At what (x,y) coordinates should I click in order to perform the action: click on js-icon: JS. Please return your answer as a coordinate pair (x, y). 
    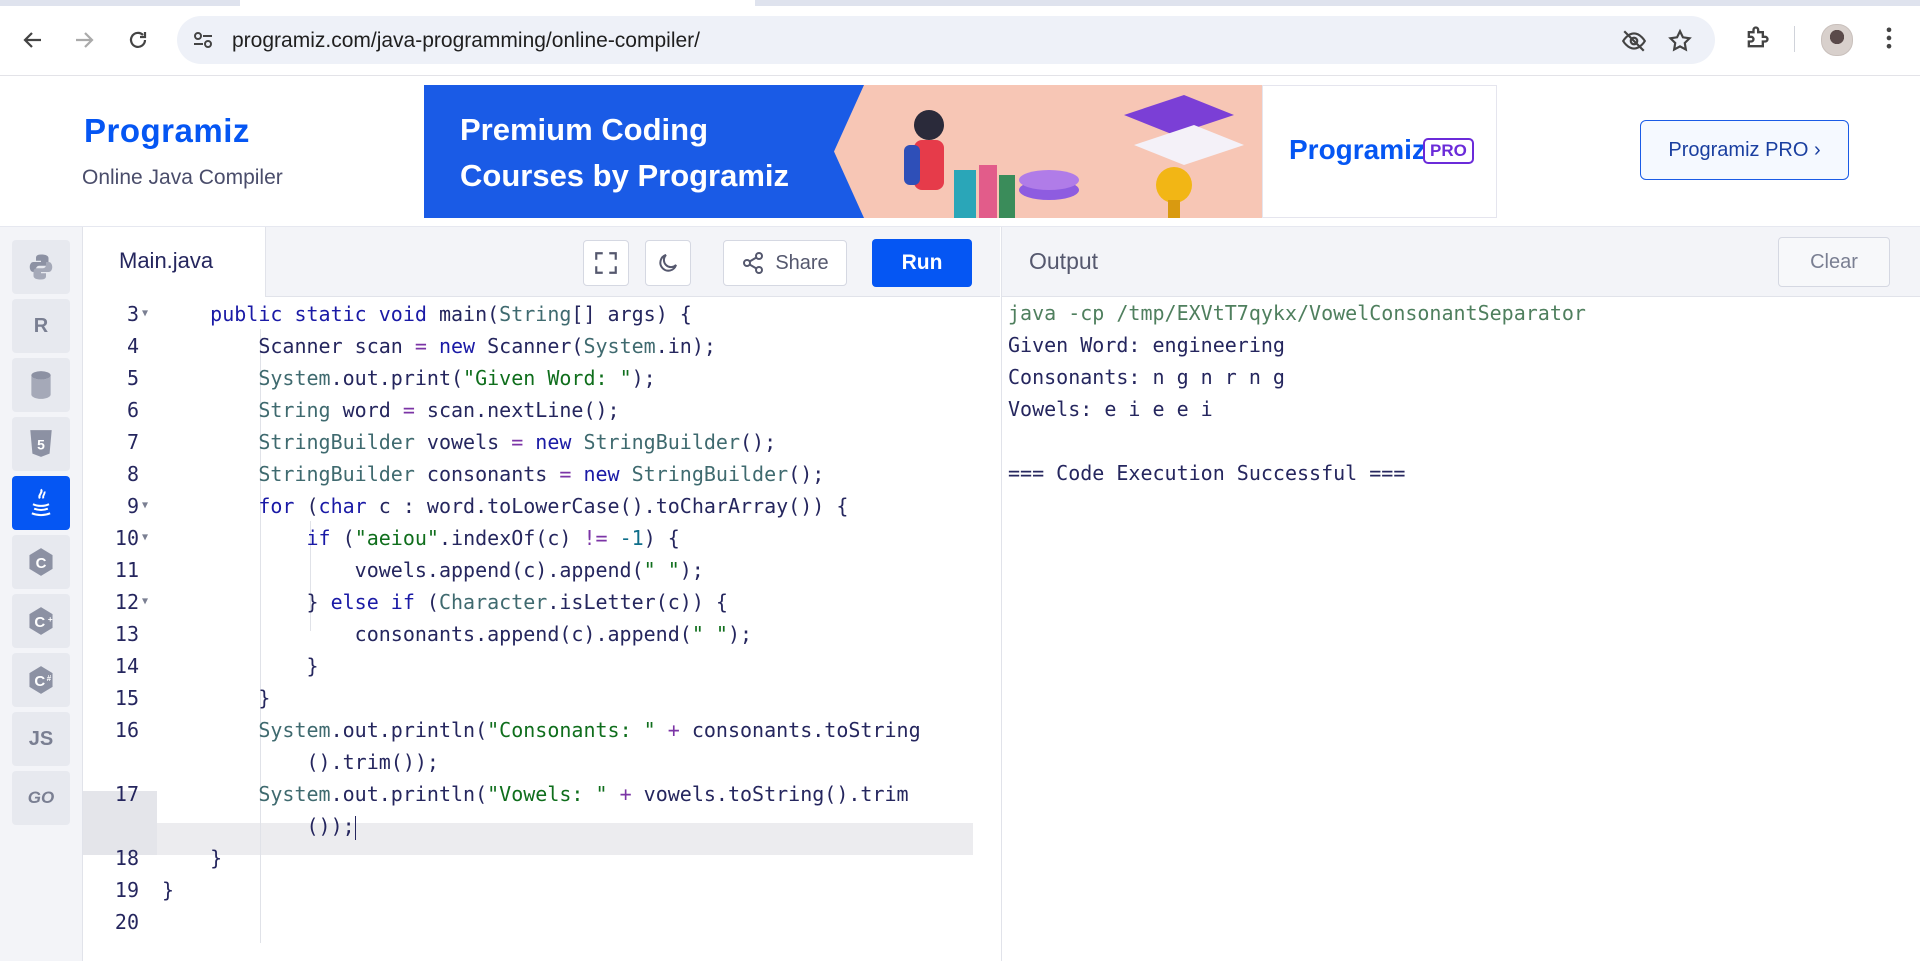
    Looking at the image, I should click on (41, 738).